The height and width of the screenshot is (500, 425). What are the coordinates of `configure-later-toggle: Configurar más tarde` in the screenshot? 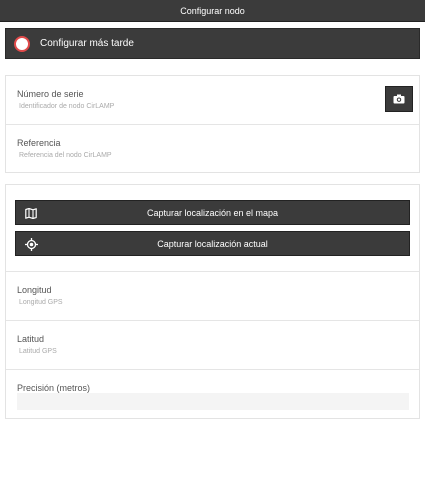 It's located at (212, 43).